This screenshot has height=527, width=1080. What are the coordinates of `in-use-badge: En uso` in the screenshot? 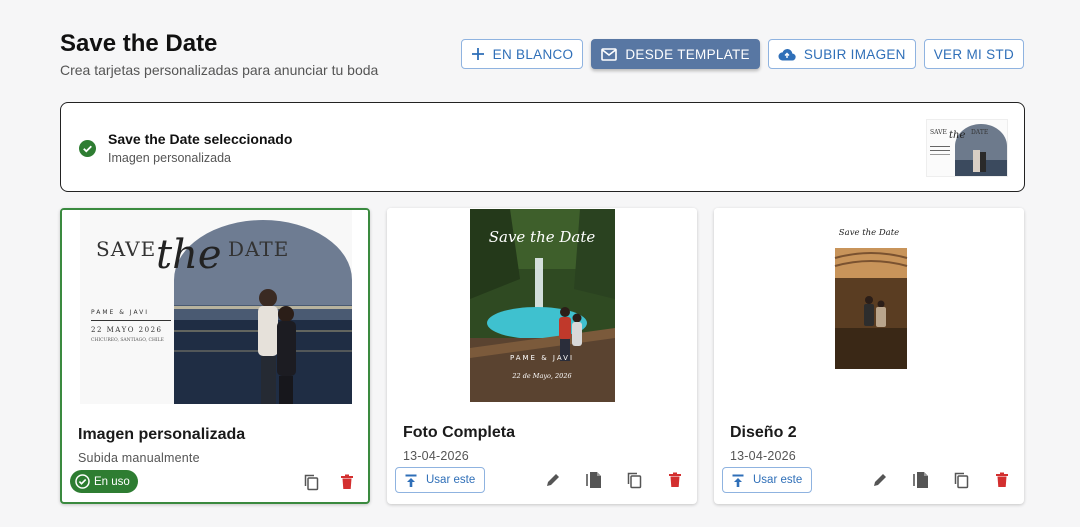 It's located at (104, 481).